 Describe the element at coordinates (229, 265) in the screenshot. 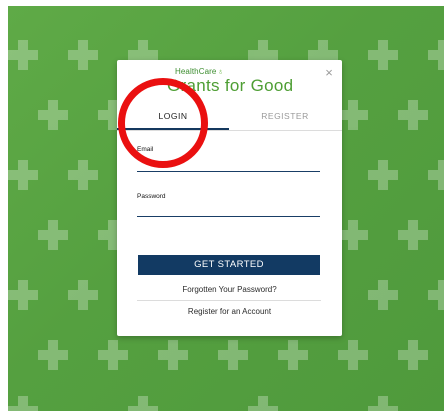

I see `get-started-button: GET STARTED` at that location.